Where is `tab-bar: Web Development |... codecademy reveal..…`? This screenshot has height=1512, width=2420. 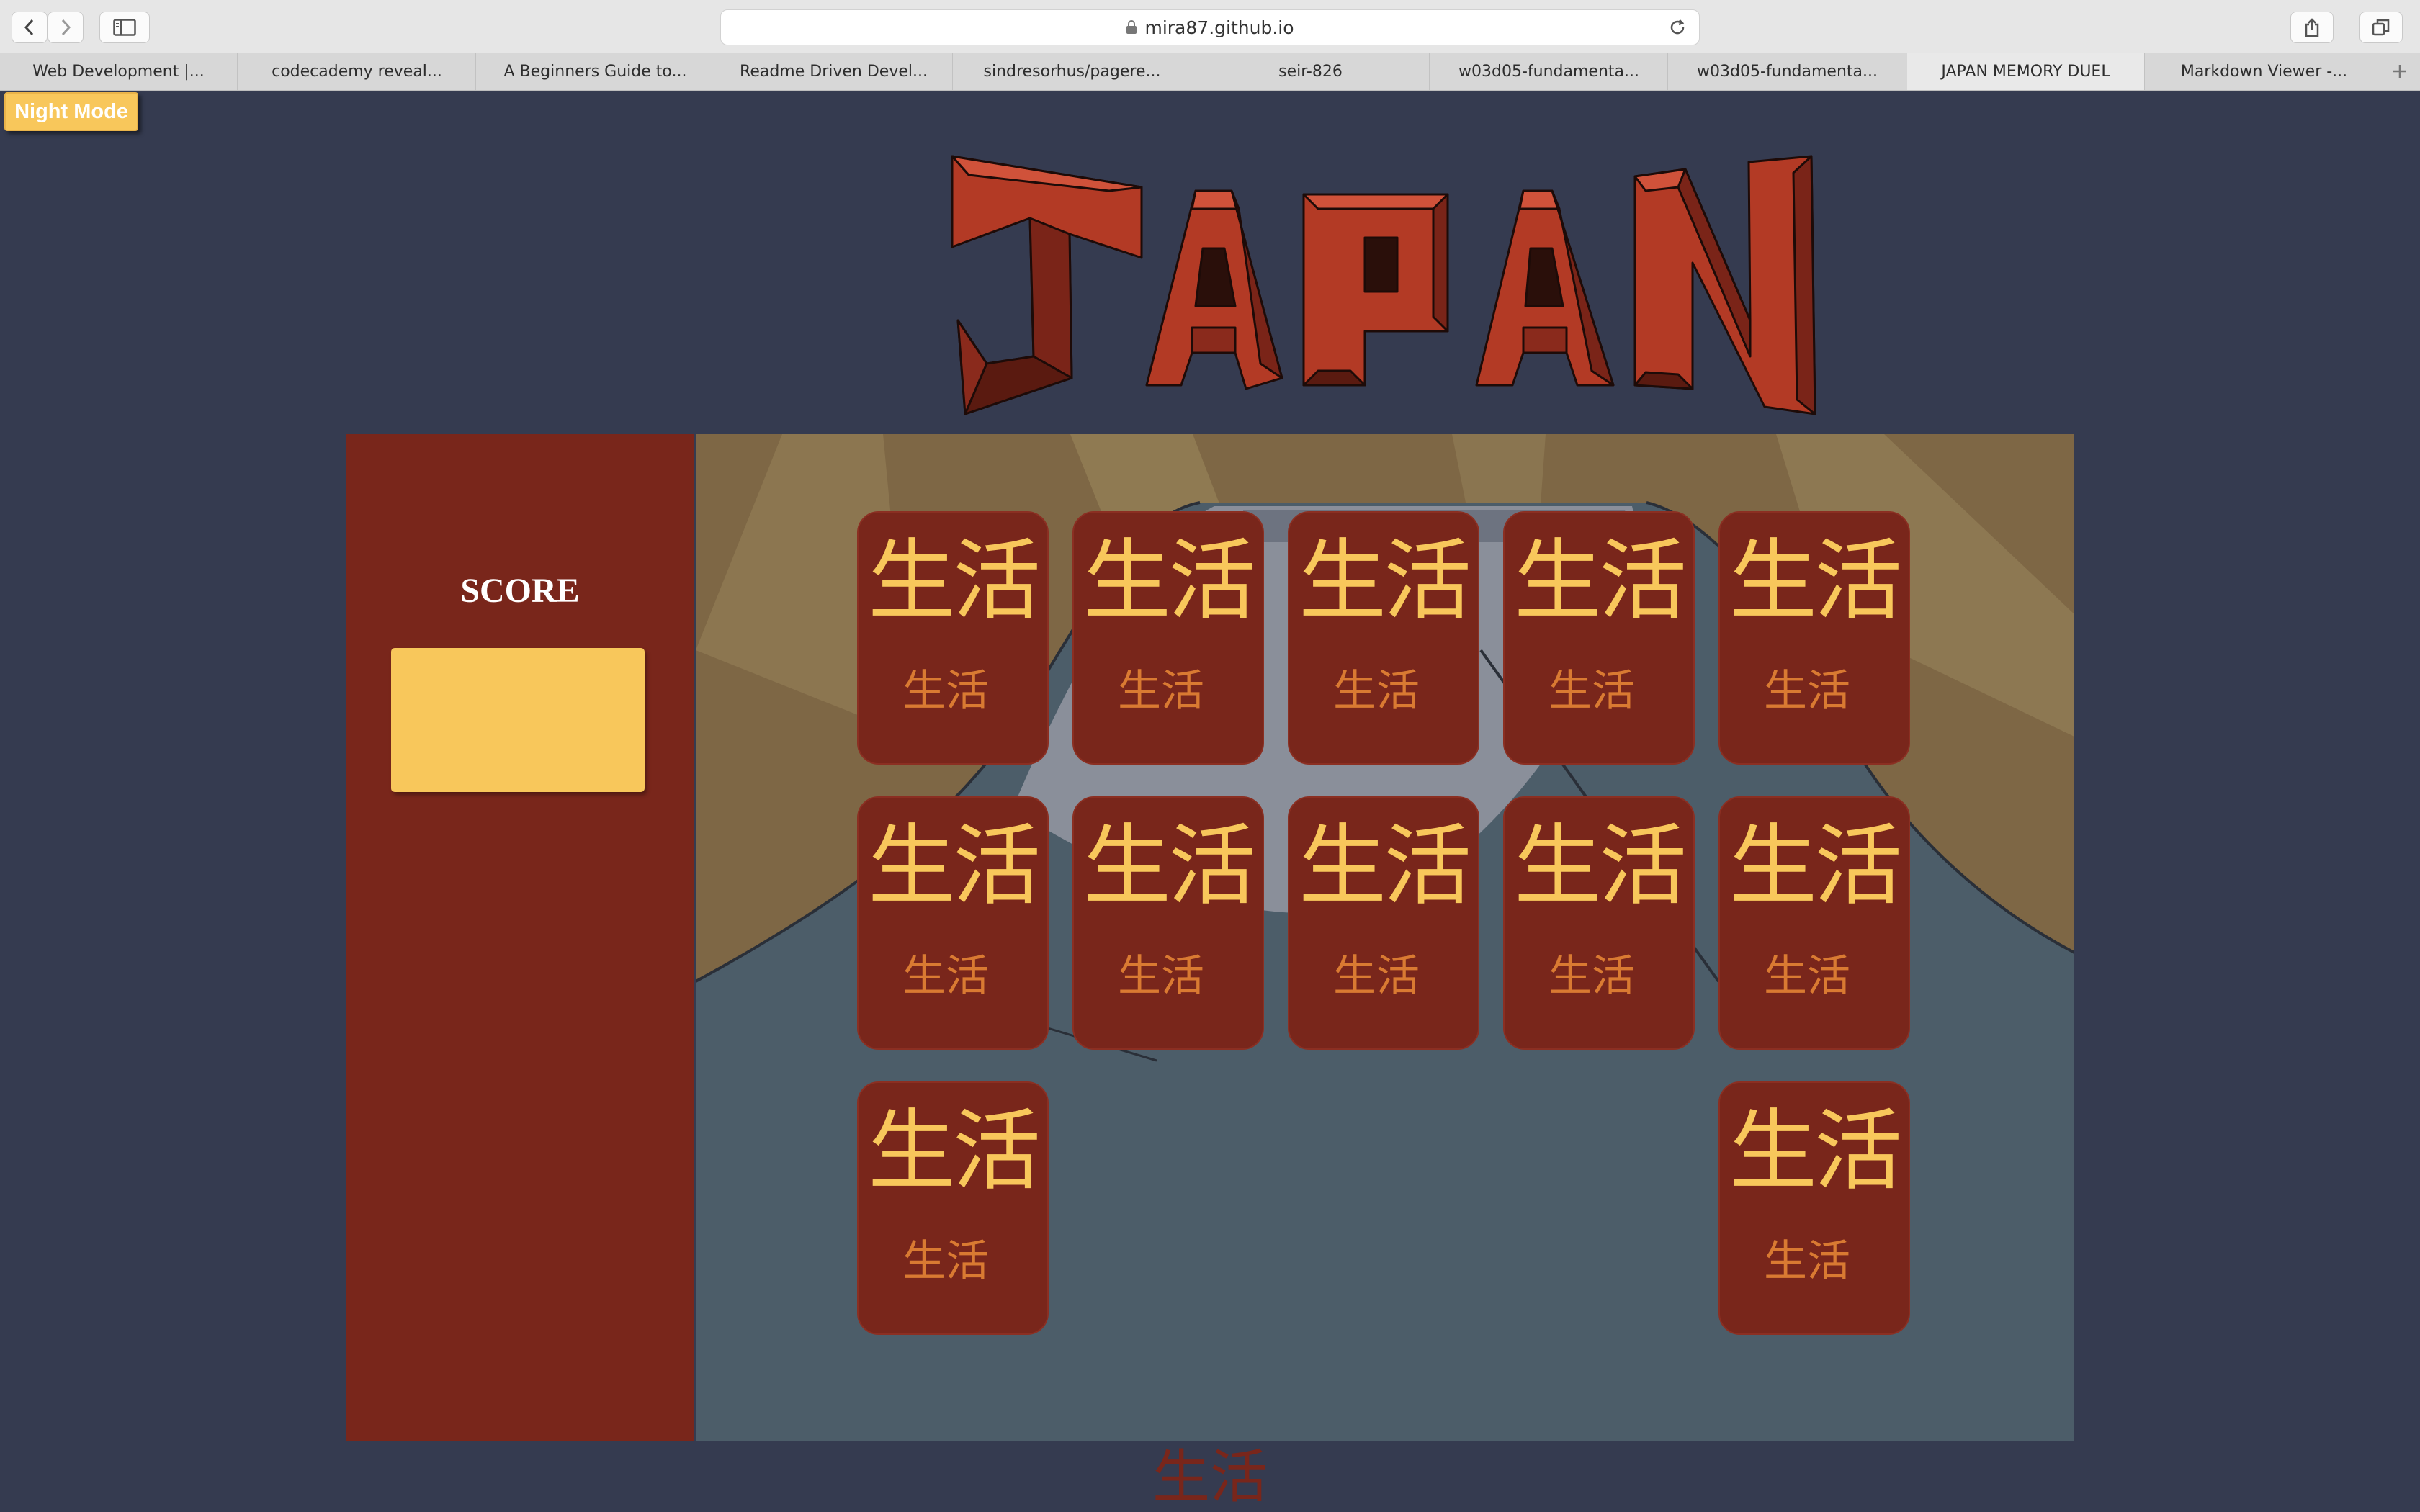
tab-bar: Web Development |... codecademy reveal..… is located at coordinates (1210, 72).